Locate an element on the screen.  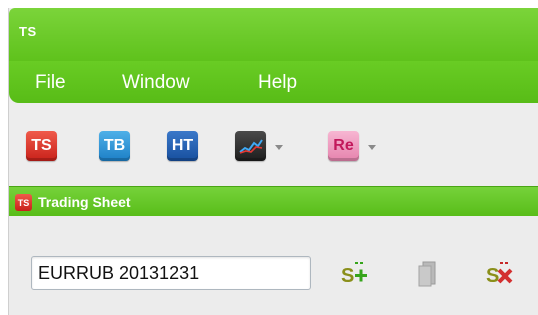
chart-icon is located at coordinates (250, 146).